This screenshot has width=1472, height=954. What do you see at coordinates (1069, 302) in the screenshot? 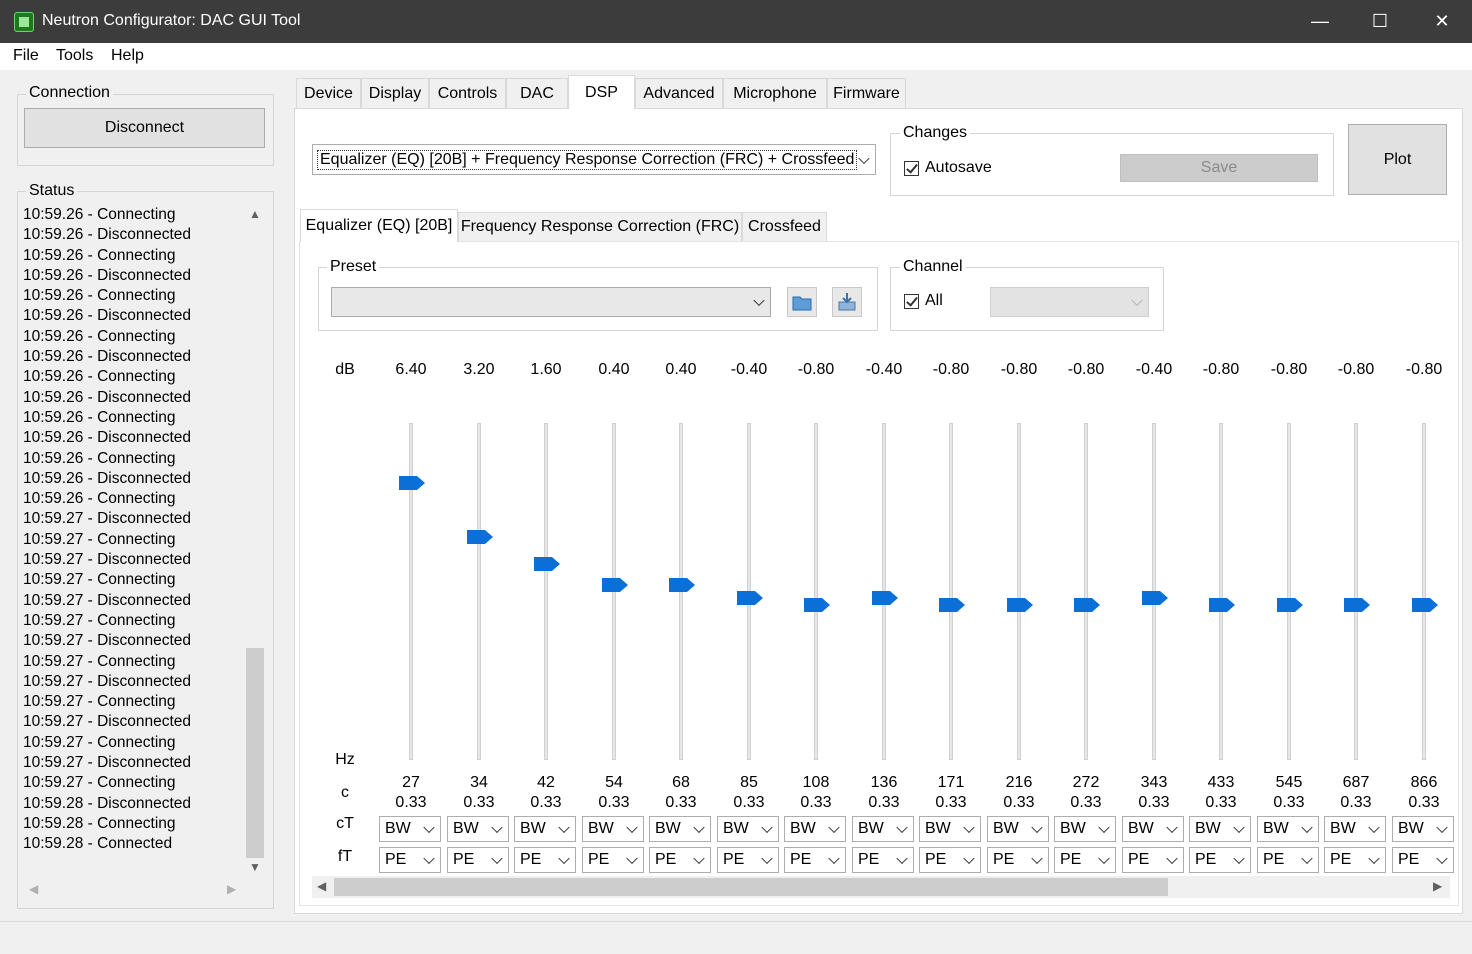
I see `channel-select` at bounding box center [1069, 302].